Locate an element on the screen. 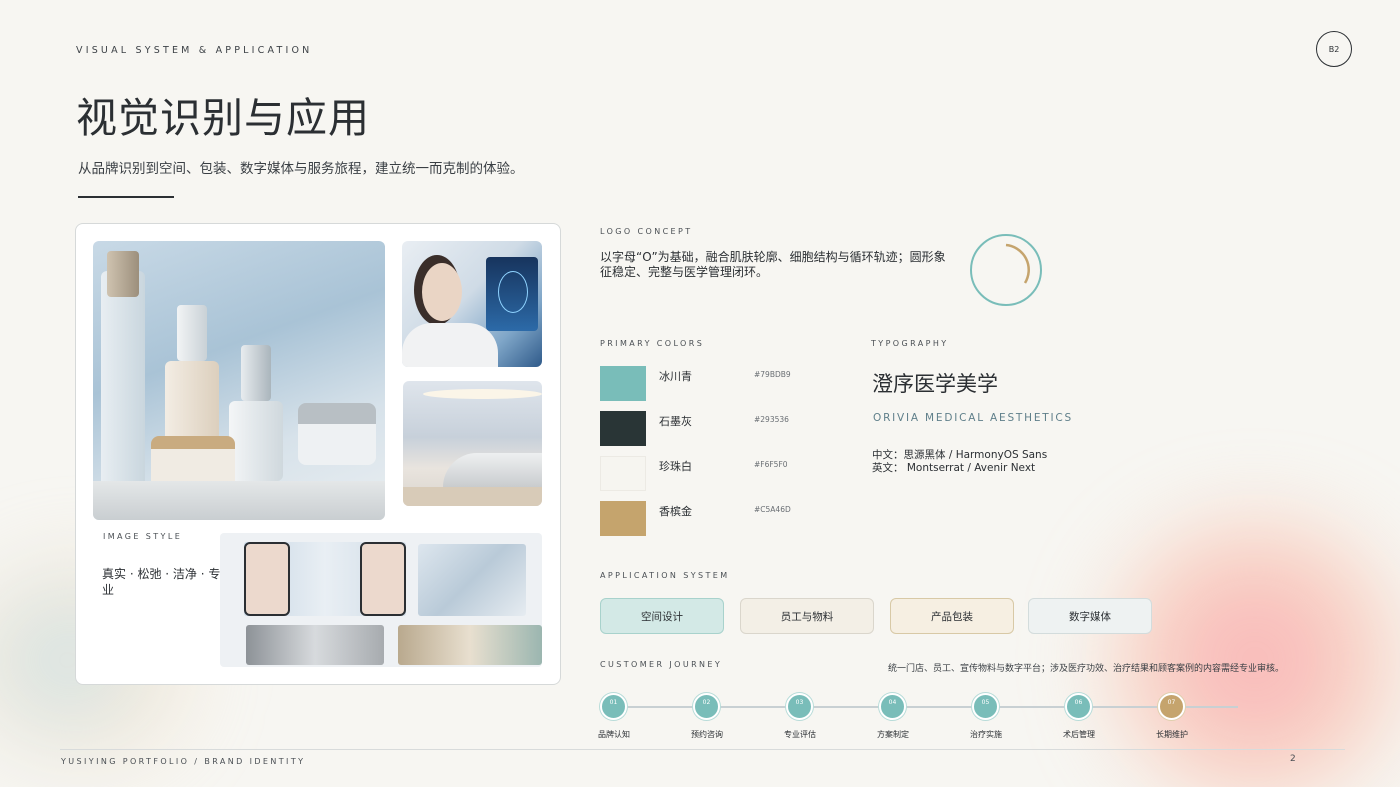 The height and width of the screenshot is (787, 1400). journey-step-label: 品牌认知 is located at coordinates (614, 734).